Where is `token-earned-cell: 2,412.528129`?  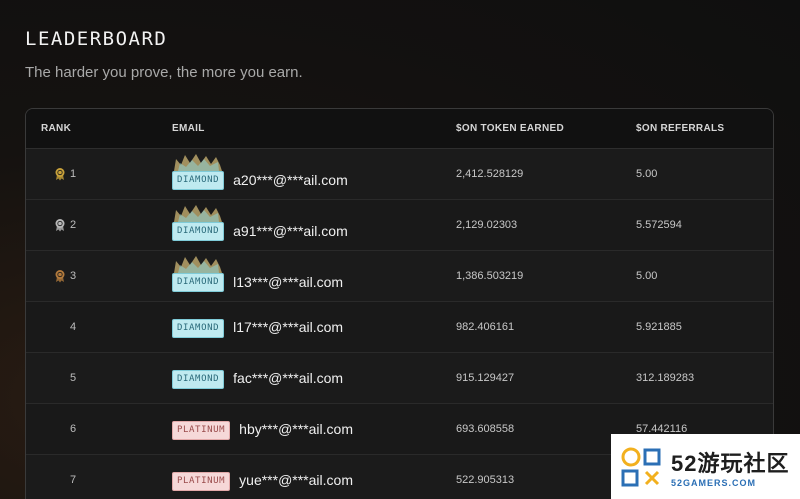 token-earned-cell: 2,412.528129 is located at coordinates (490, 174).